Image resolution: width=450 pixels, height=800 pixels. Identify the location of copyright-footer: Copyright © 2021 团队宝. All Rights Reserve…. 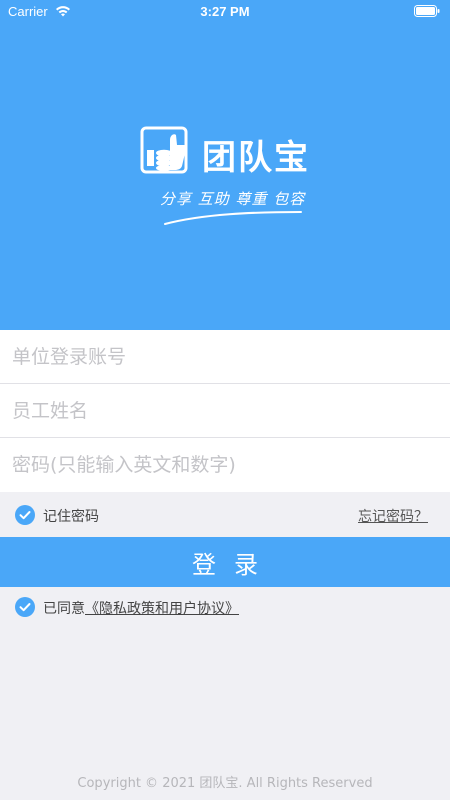
(225, 783).